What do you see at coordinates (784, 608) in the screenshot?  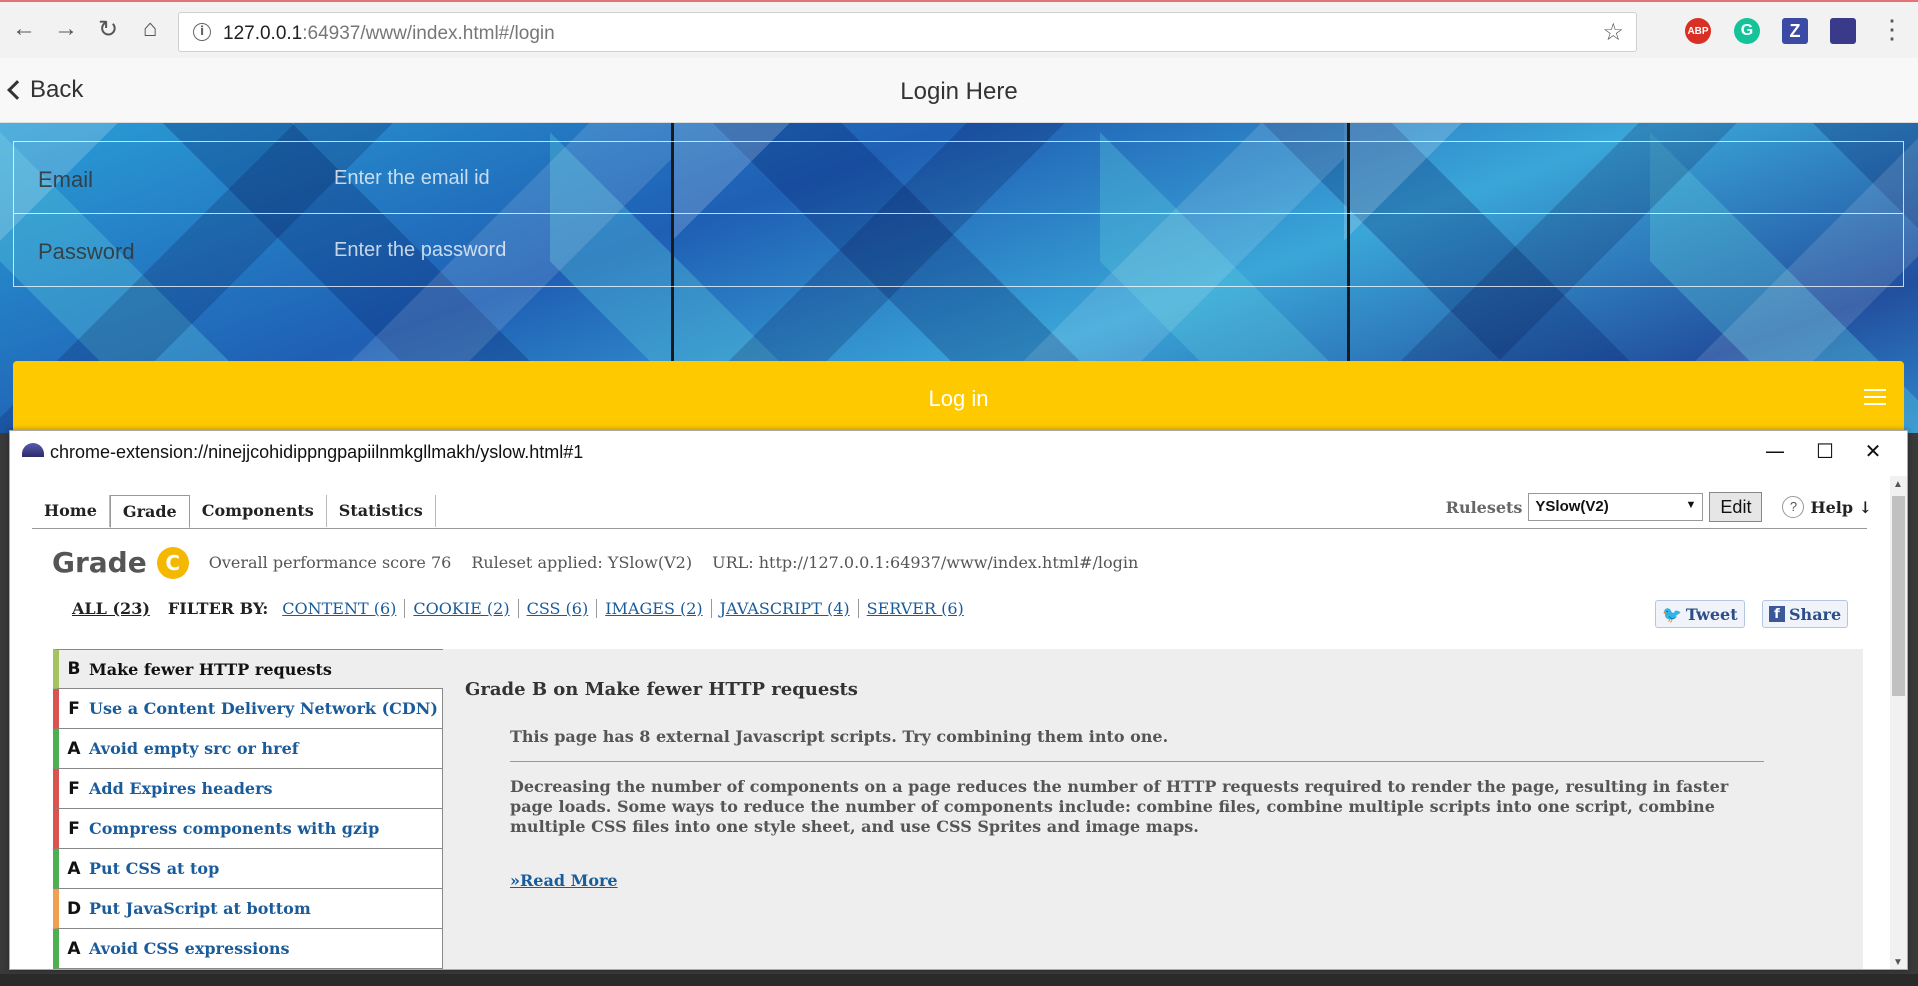 I see `filter-javascript: JAVASCRIPT (4)` at bounding box center [784, 608].